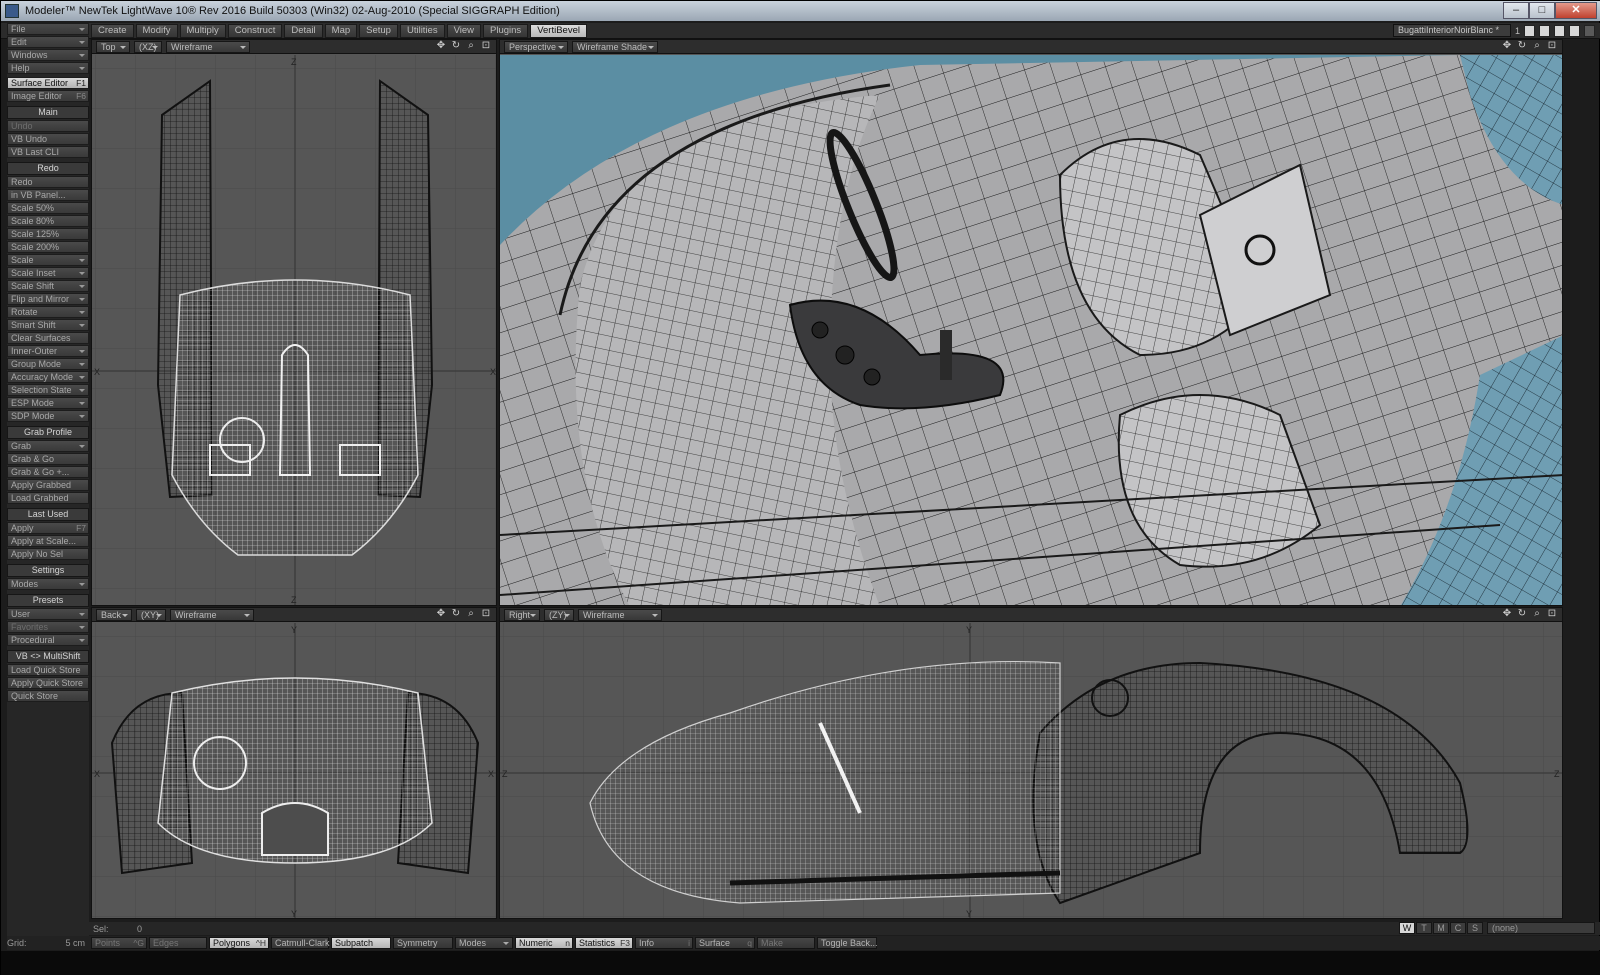  Describe the element at coordinates (48, 696) in the screenshot. I see `tool-button: Quick Store` at that location.